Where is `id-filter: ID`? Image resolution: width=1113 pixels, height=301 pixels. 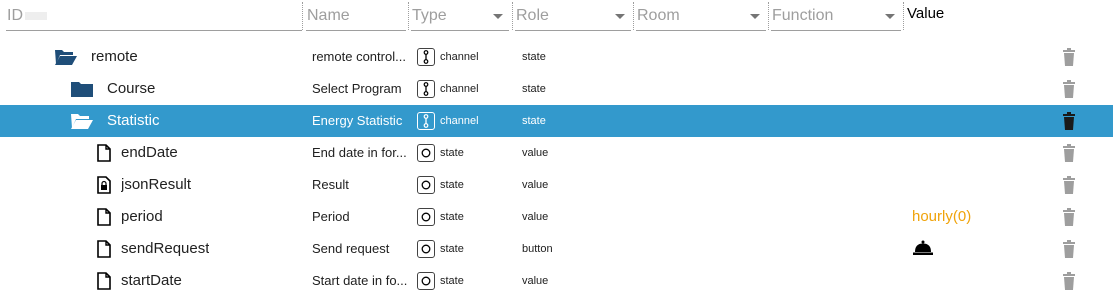
id-filter: ID is located at coordinates (154, 18).